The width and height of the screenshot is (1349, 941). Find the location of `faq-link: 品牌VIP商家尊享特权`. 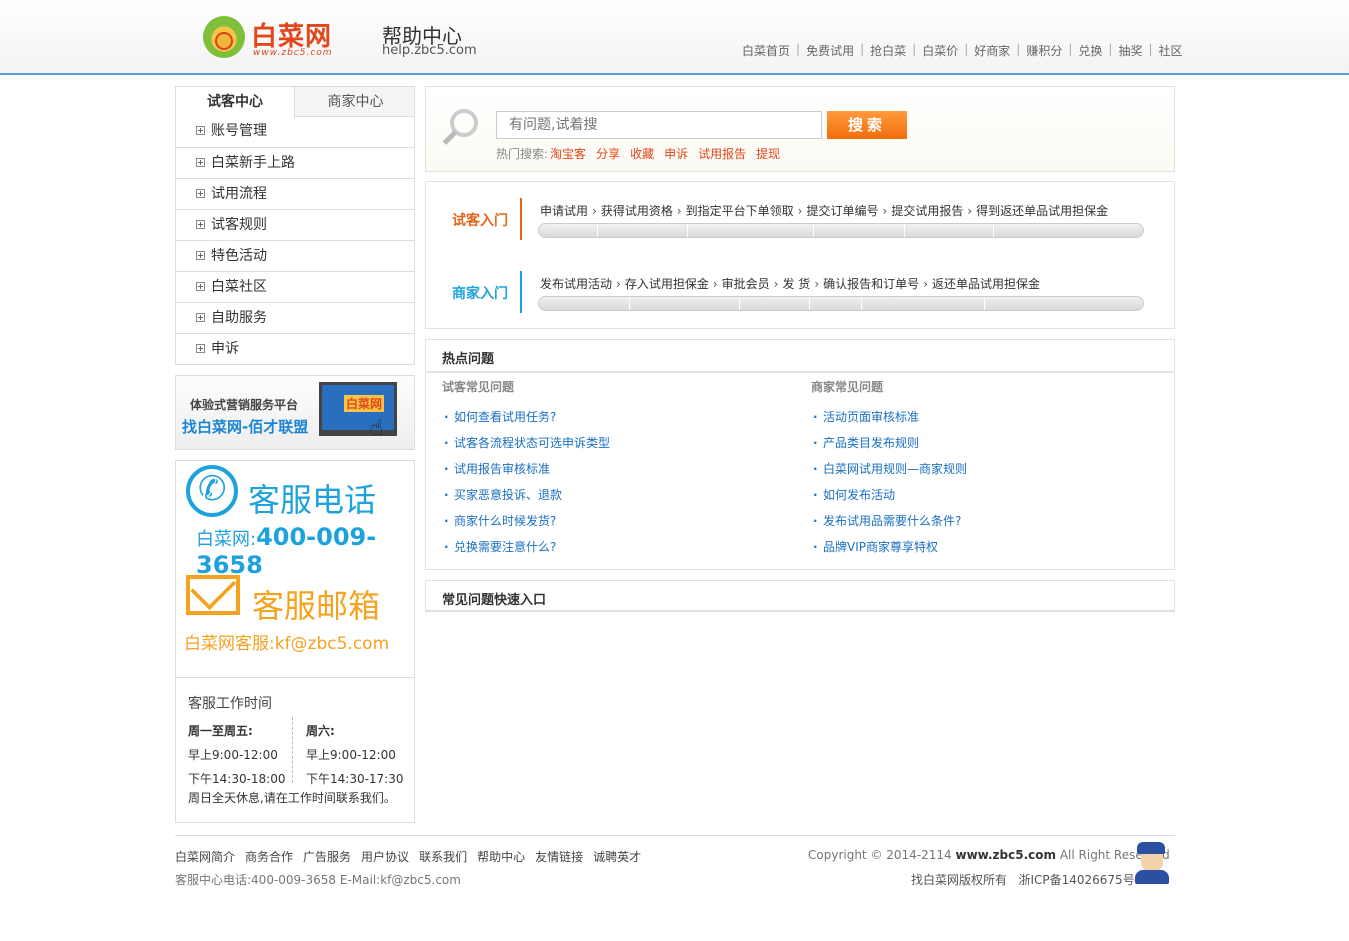

faq-link: 品牌VIP商家尊享特权 is located at coordinates (889, 547).